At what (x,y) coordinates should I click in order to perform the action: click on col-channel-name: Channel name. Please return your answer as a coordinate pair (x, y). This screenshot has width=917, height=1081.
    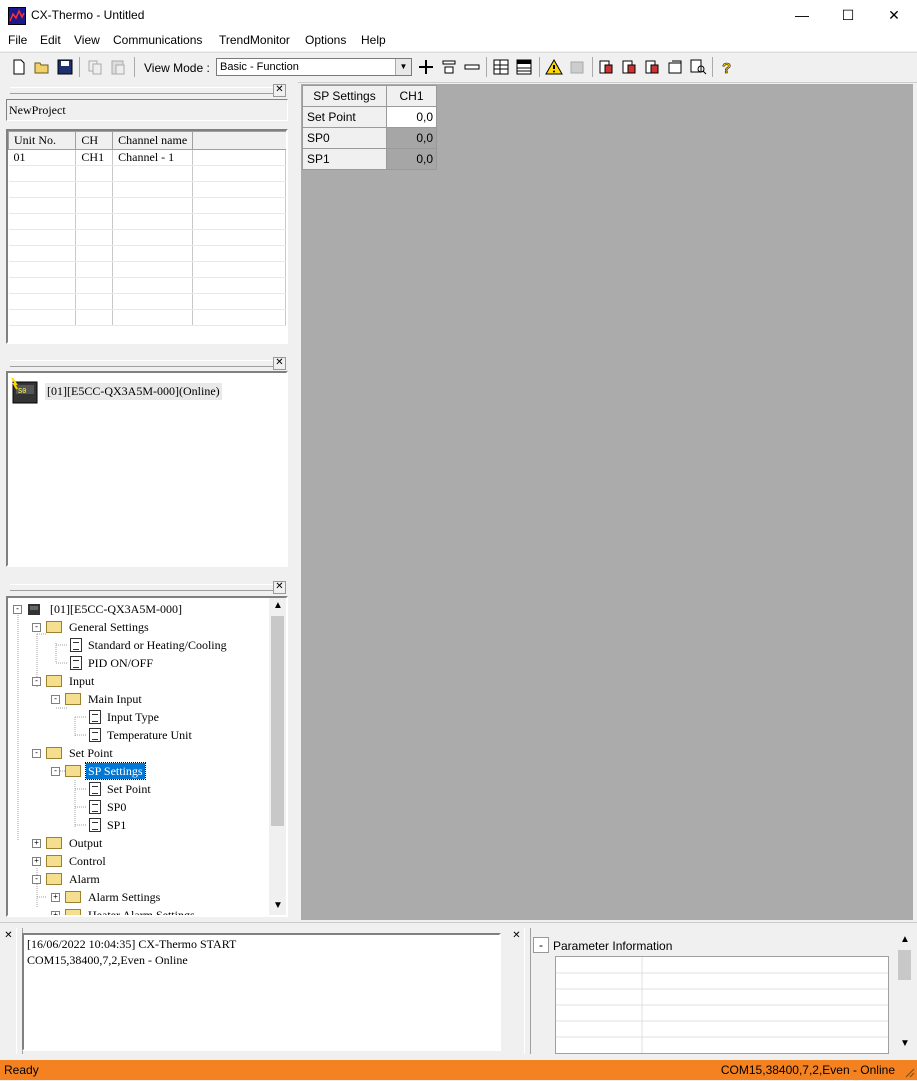
    Looking at the image, I should click on (153, 140).